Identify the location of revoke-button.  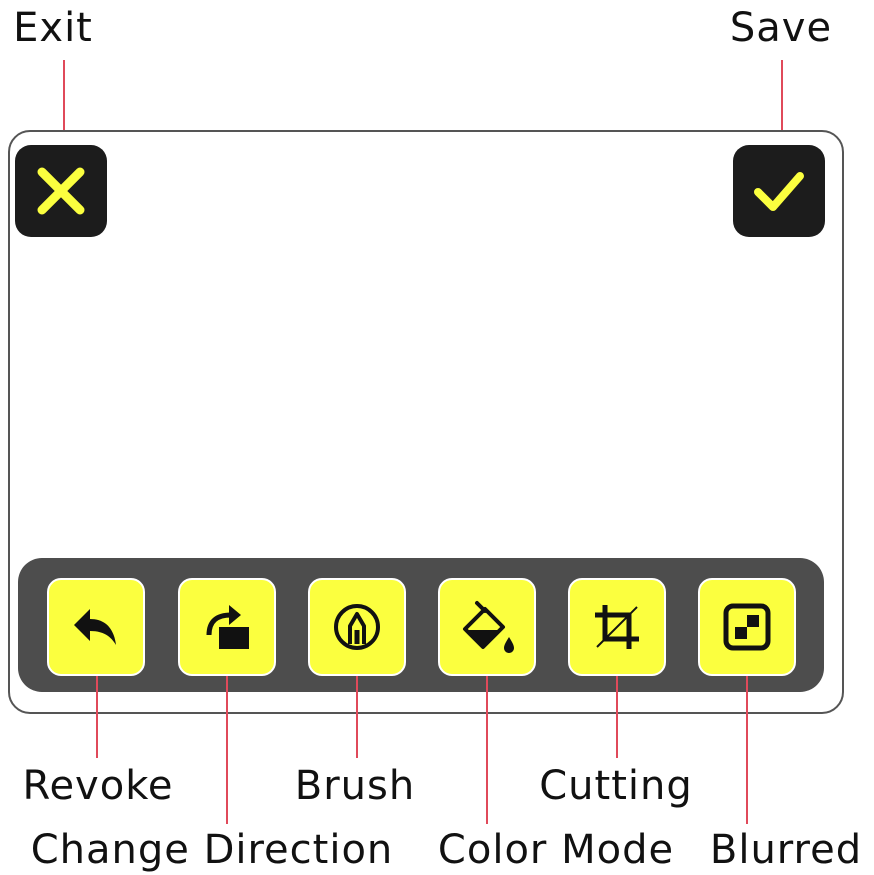
(96, 627).